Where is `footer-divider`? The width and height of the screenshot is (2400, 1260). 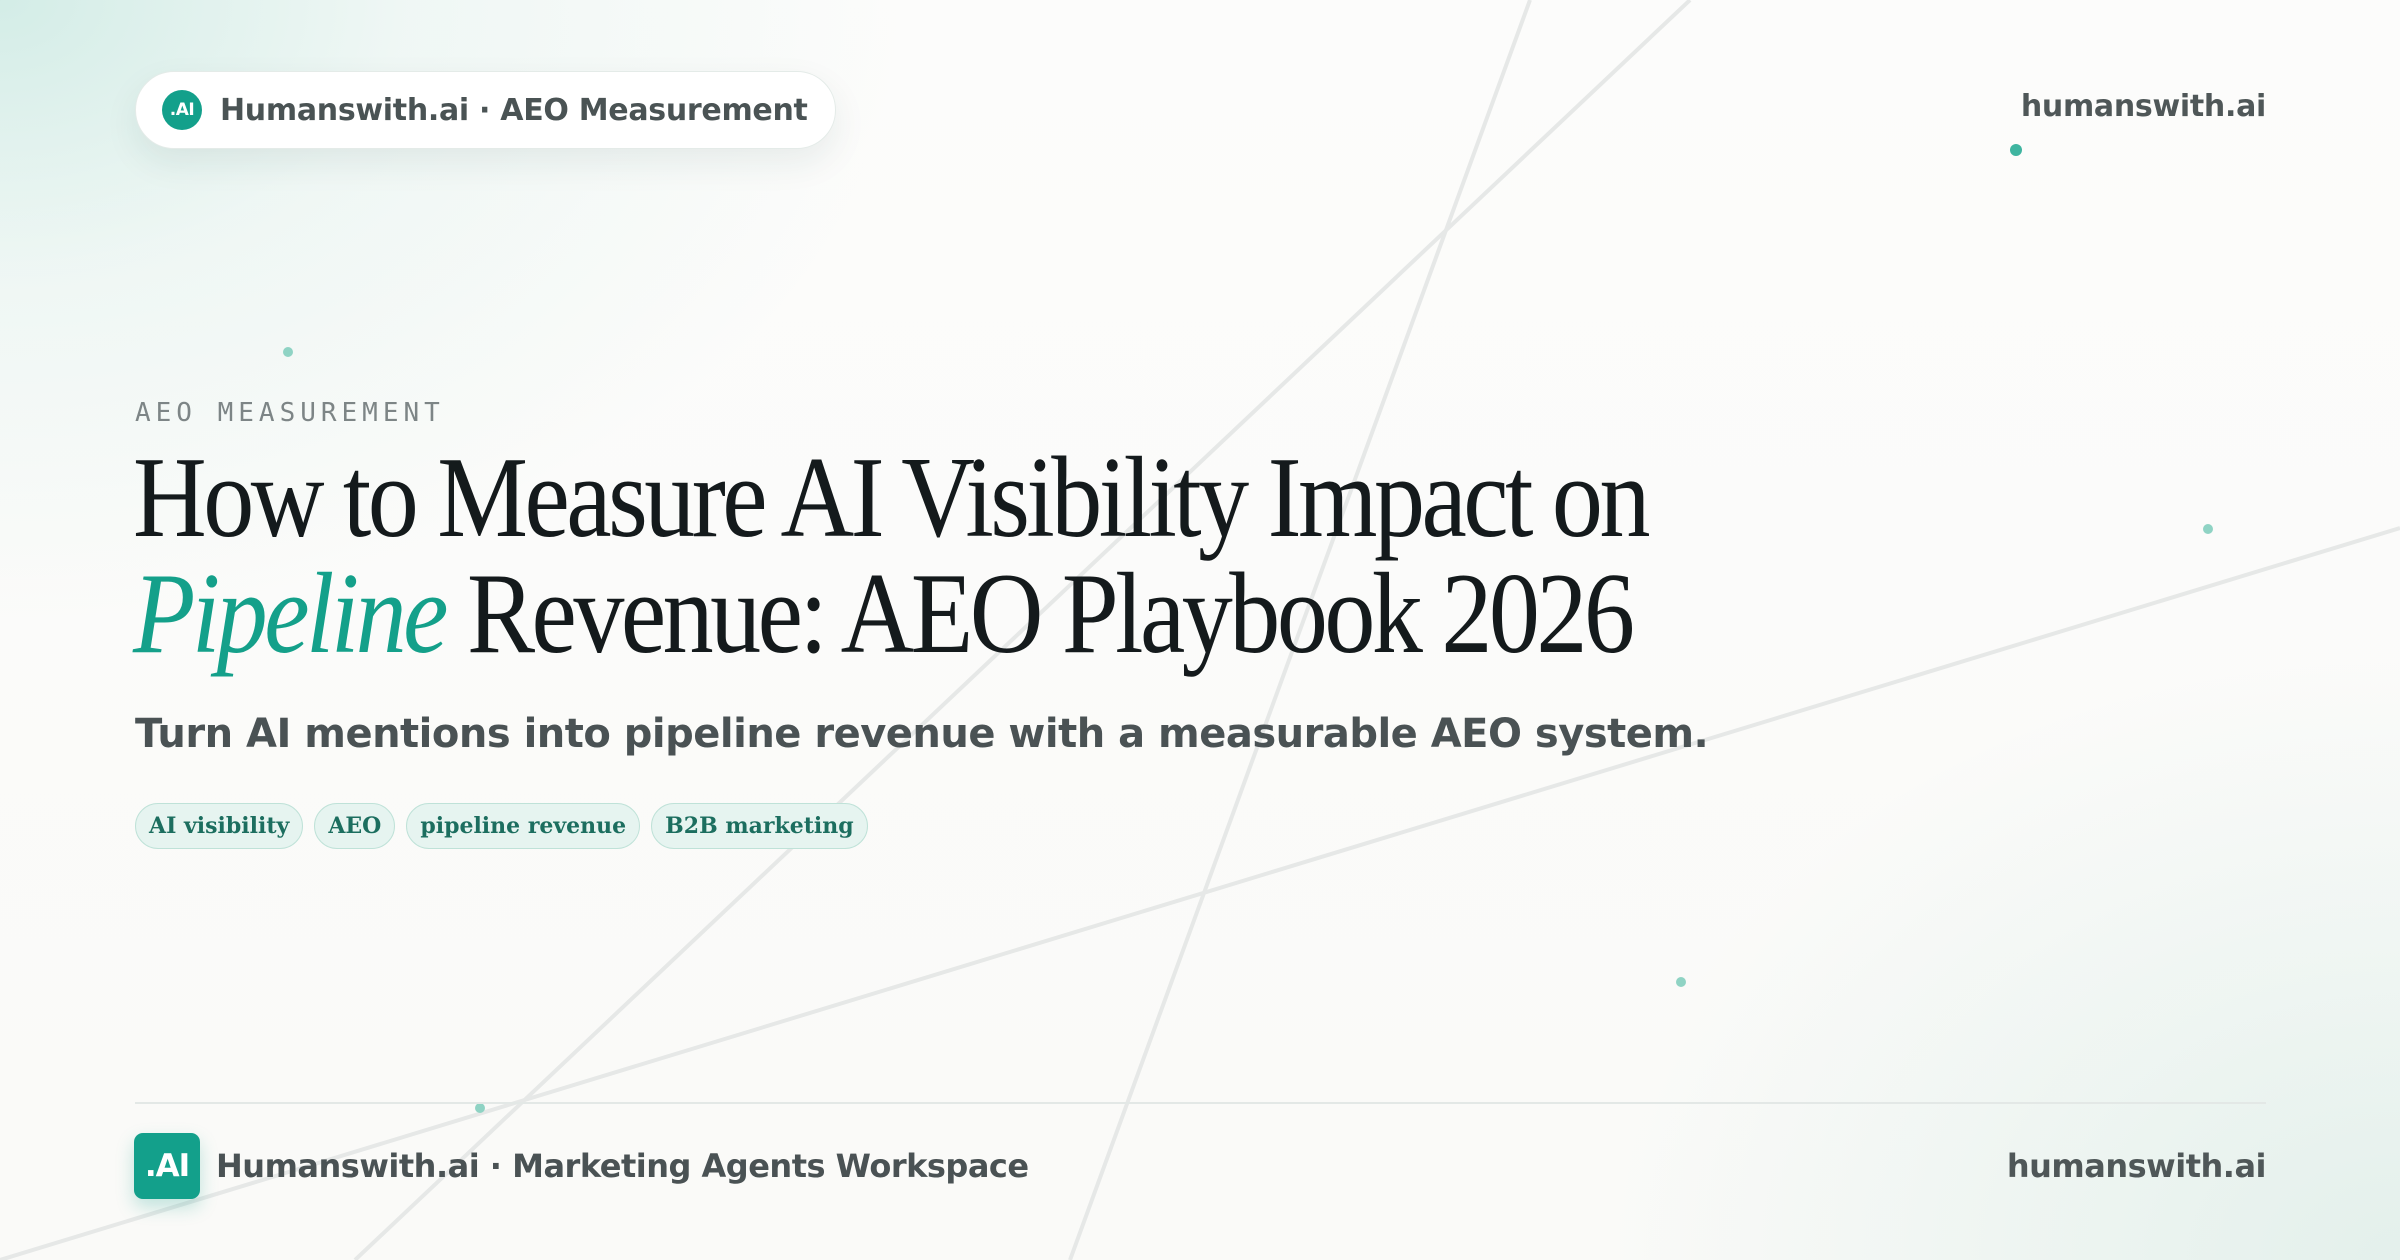 footer-divider is located at coordinates (1200, 1103).